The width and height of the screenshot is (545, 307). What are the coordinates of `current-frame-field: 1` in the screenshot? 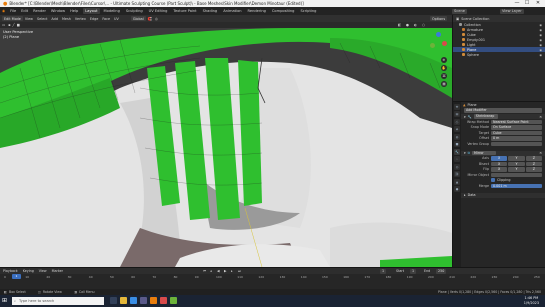 It's located at (383, 271).